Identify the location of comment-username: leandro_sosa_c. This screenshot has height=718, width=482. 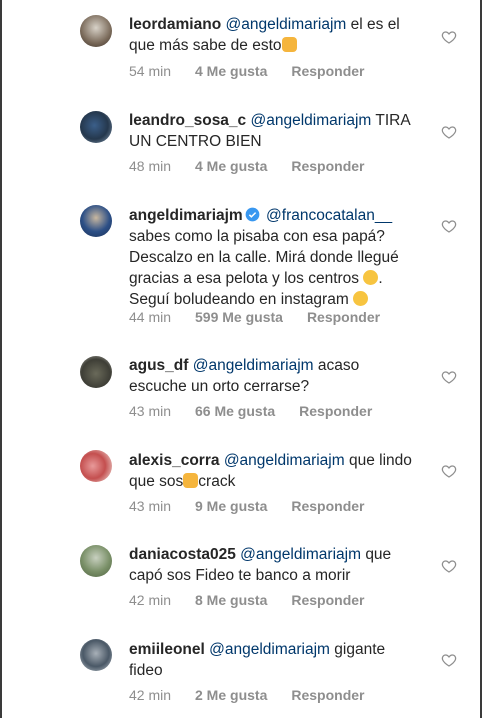
(187, 120).